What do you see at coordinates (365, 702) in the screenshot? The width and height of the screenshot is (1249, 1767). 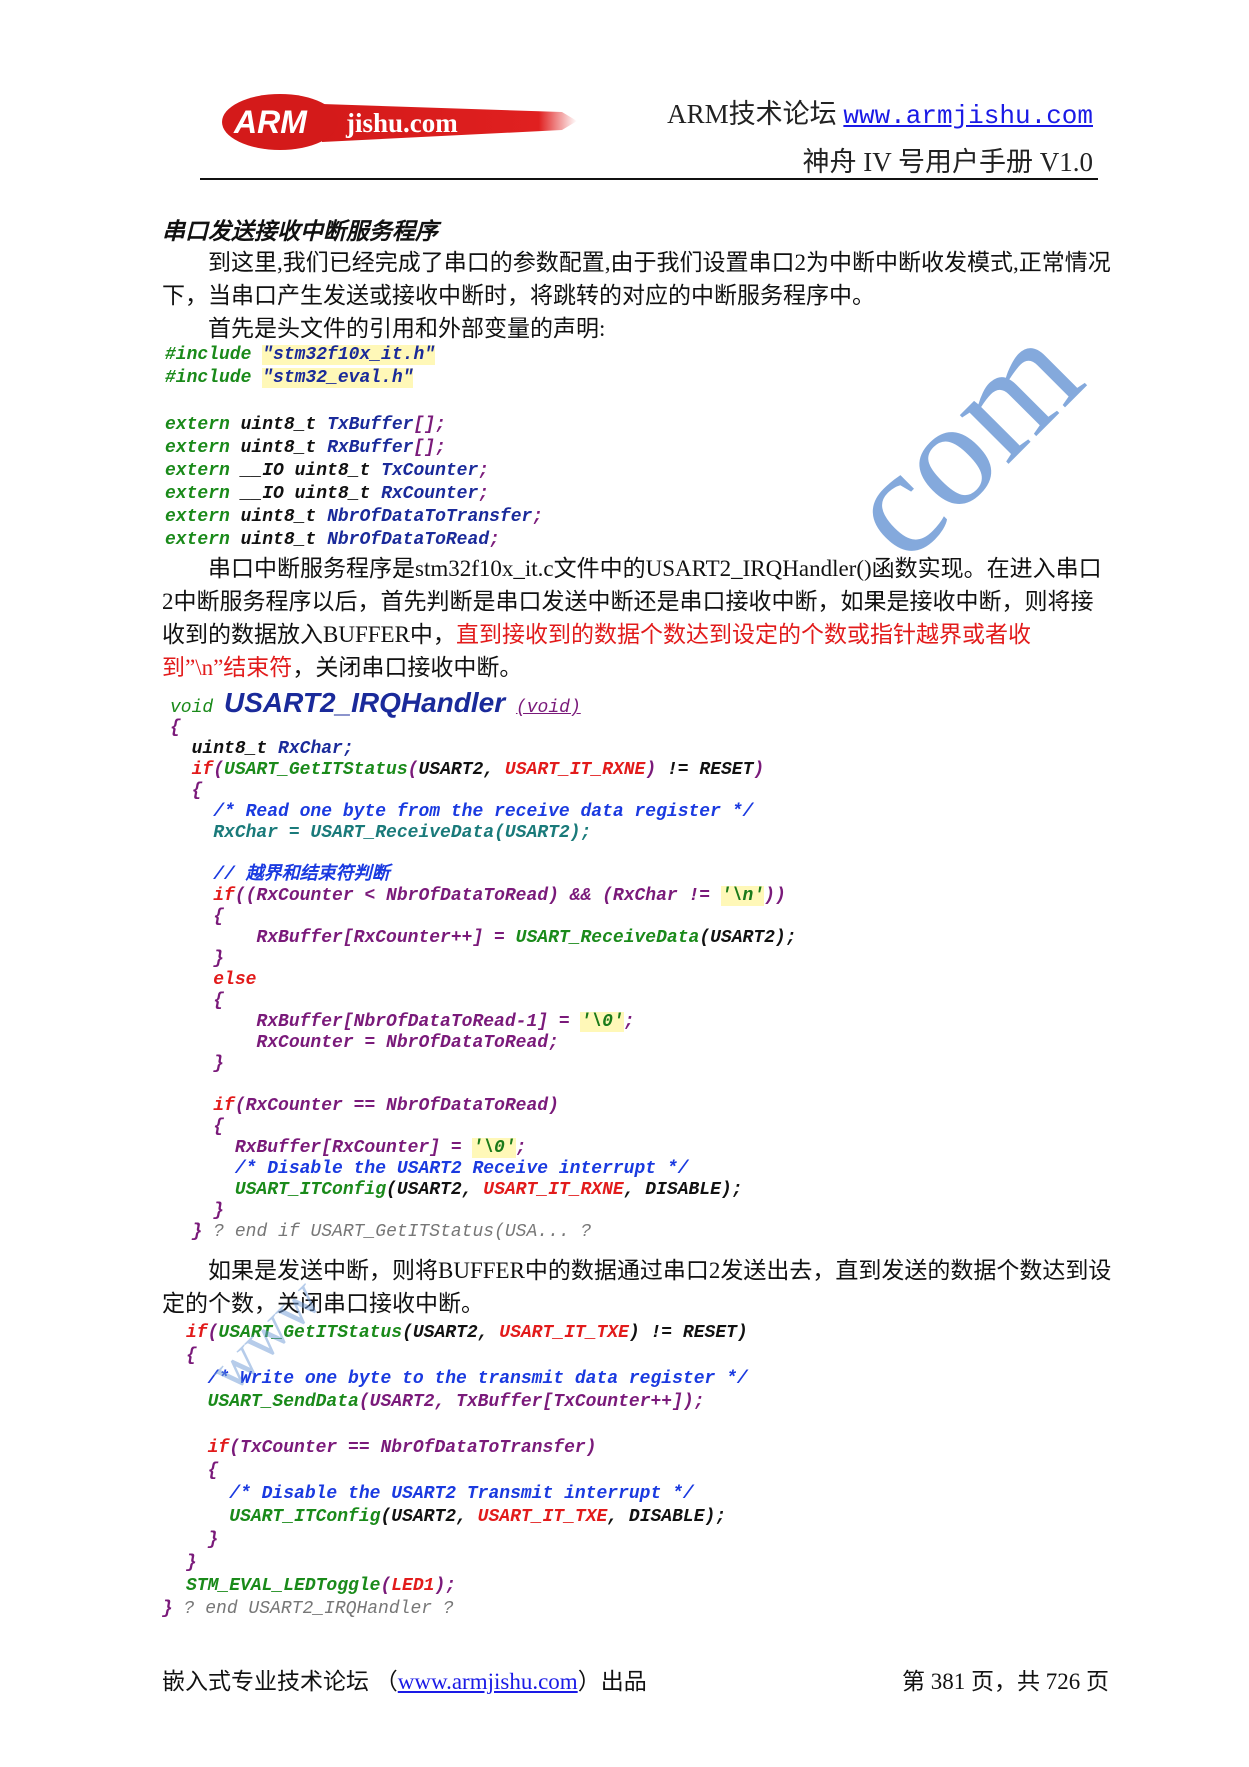 I see `function-name: USART2_IRQHandler` at bounding box center [365, 702].